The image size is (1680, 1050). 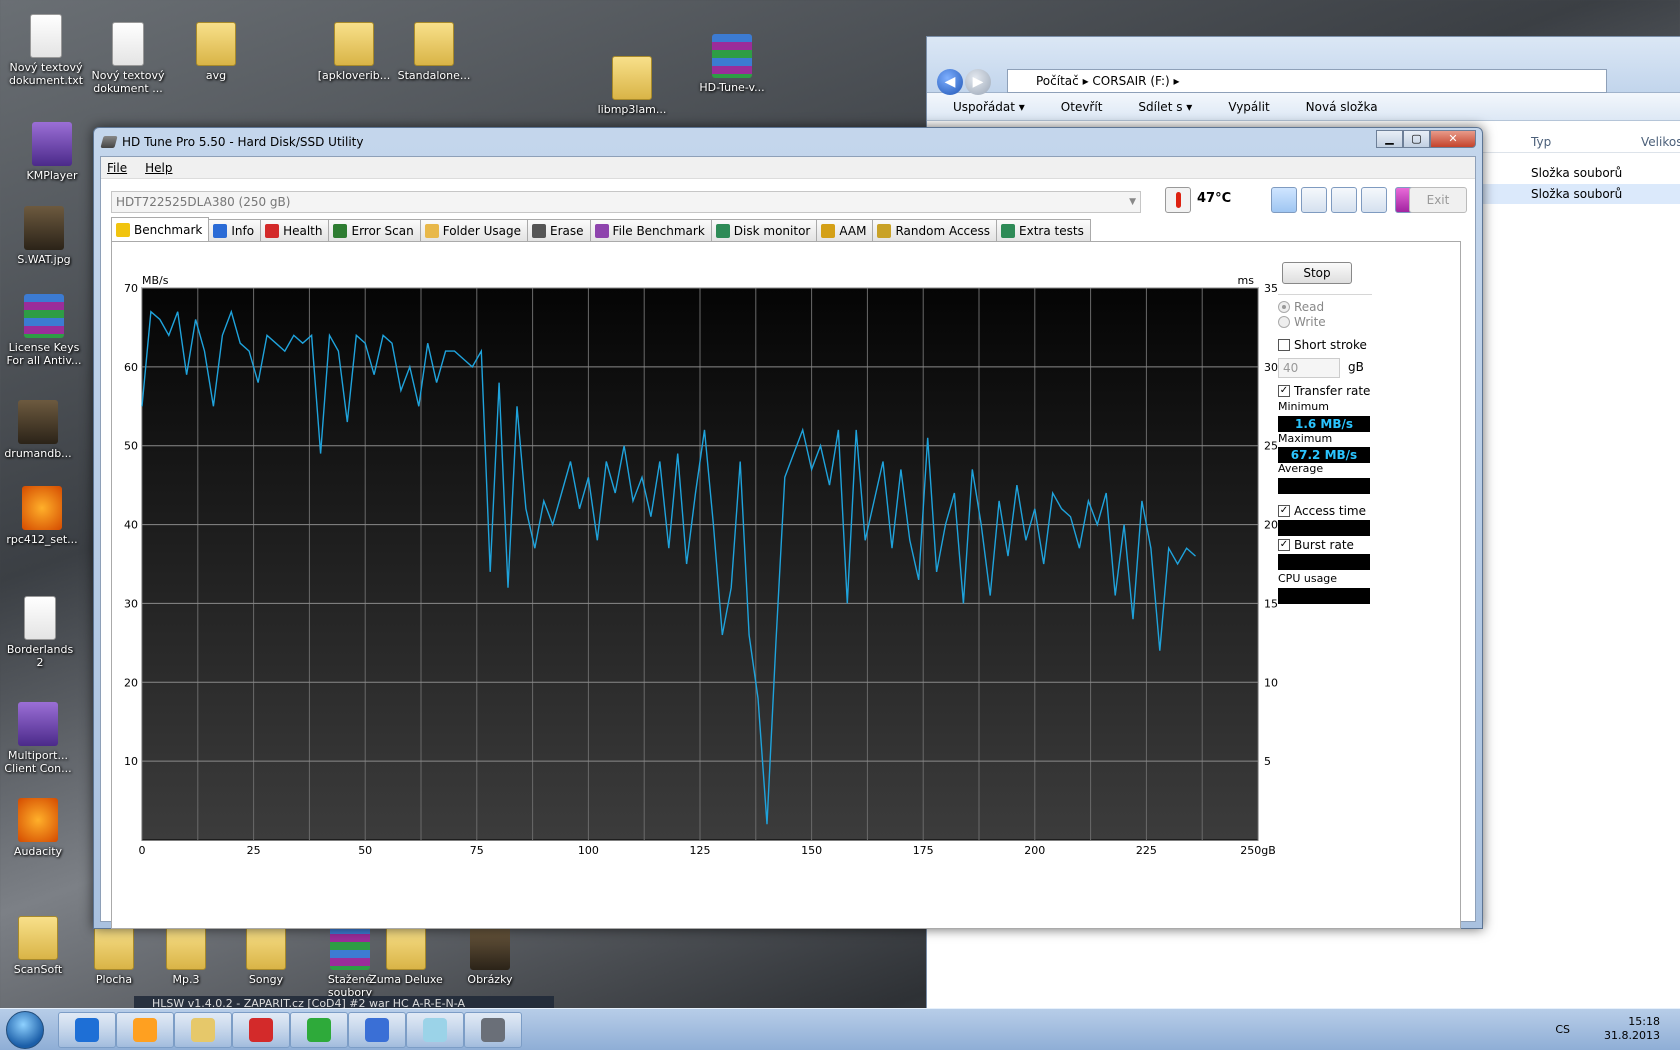 I want to click on transfer-rate-checkbox: ✓, so click(x=1284, y=391).